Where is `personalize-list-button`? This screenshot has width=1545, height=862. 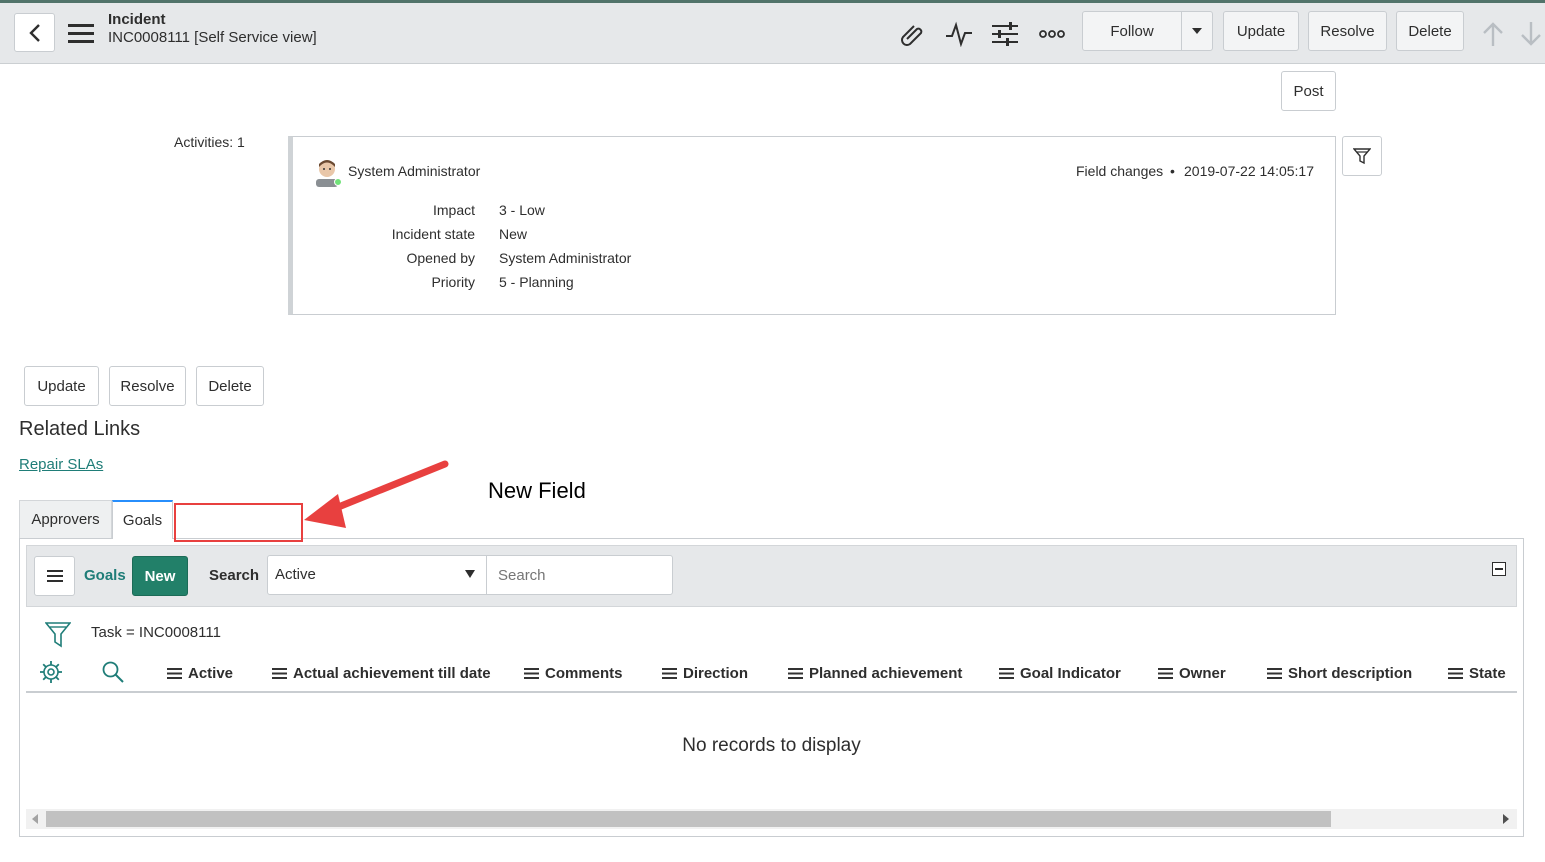 personalize-list-button is located at coordinates (51, 672).